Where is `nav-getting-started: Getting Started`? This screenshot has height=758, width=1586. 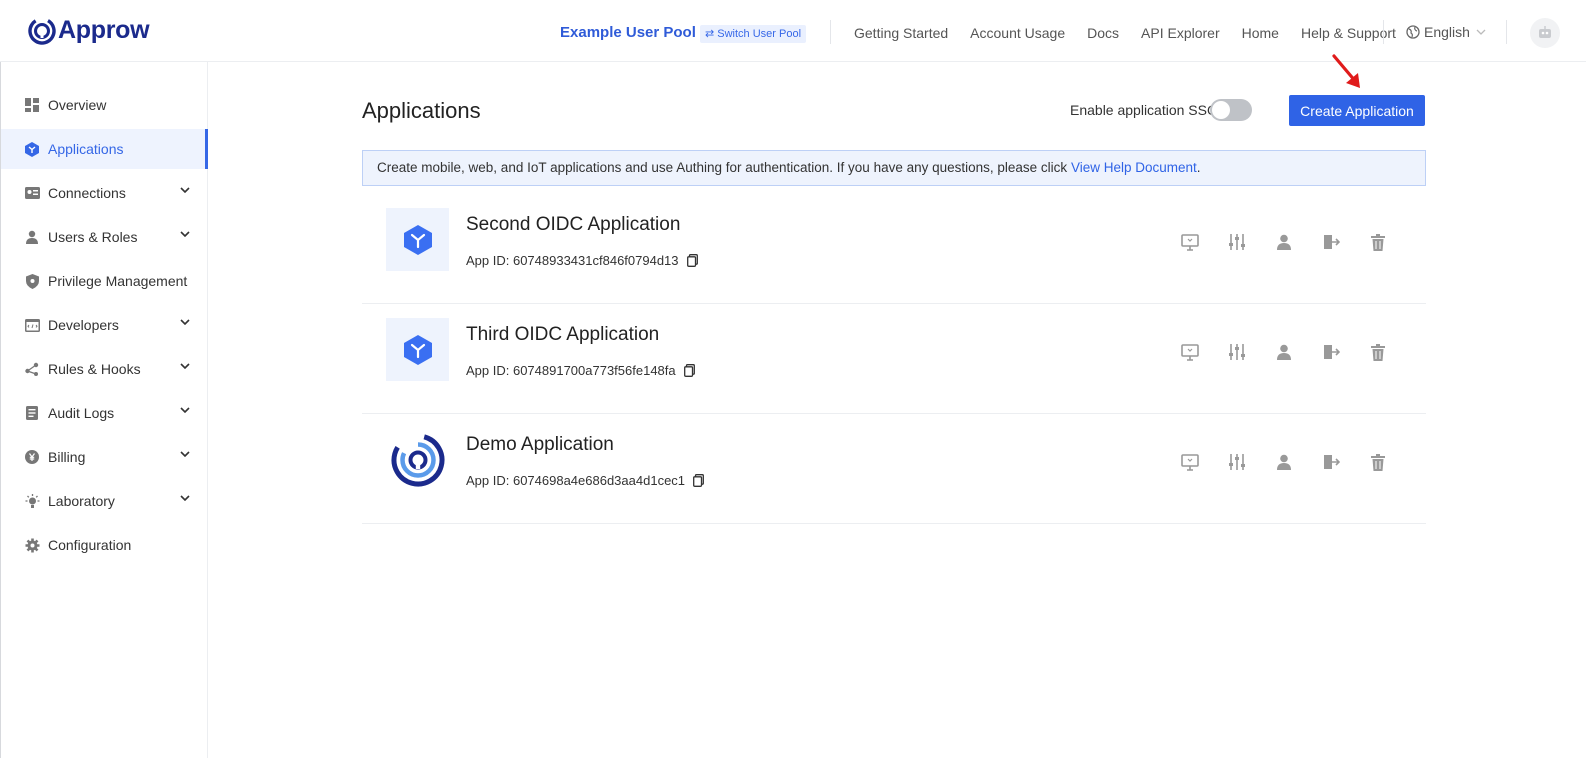 nav-getting-started: Getting Started is located at coordinates (901, 33).